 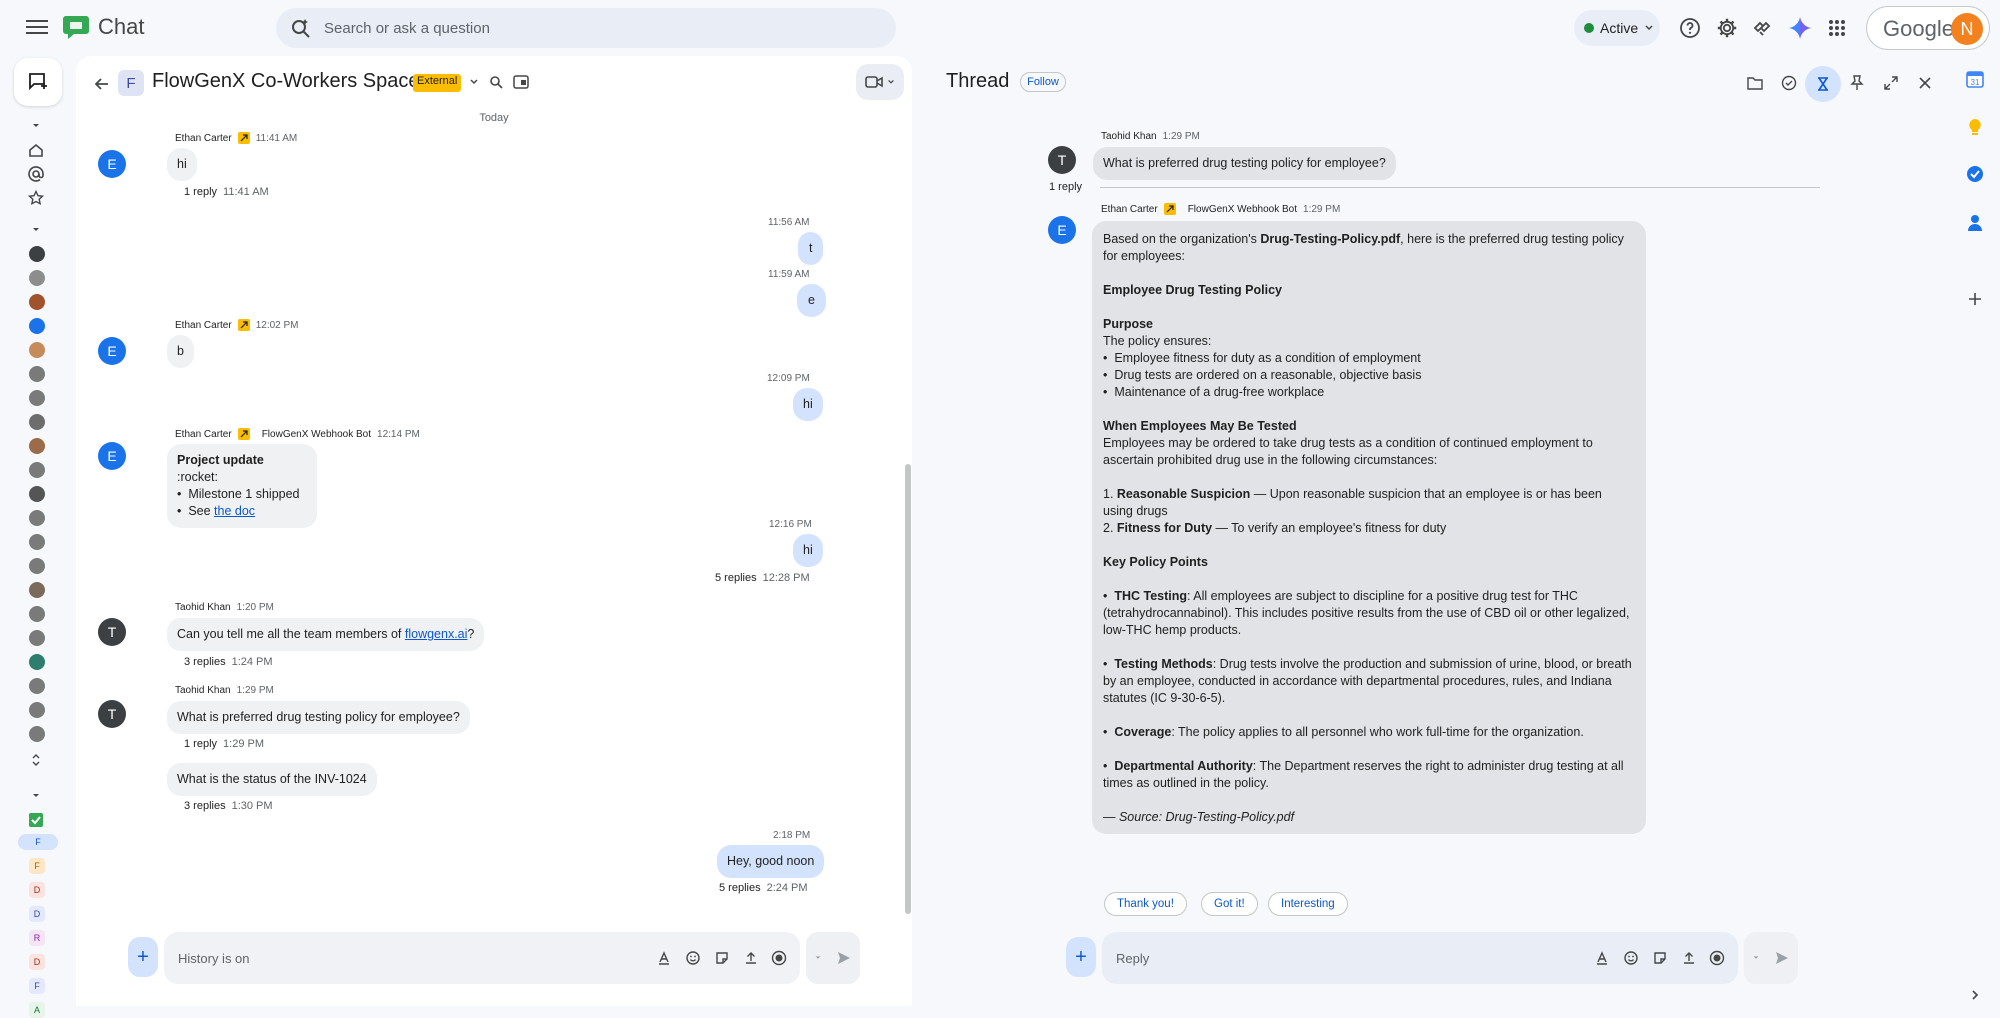 What do you see at coordinates (1975, 299) in the screenshot?
I see `add-icon` at bounding box center [1975, 299].